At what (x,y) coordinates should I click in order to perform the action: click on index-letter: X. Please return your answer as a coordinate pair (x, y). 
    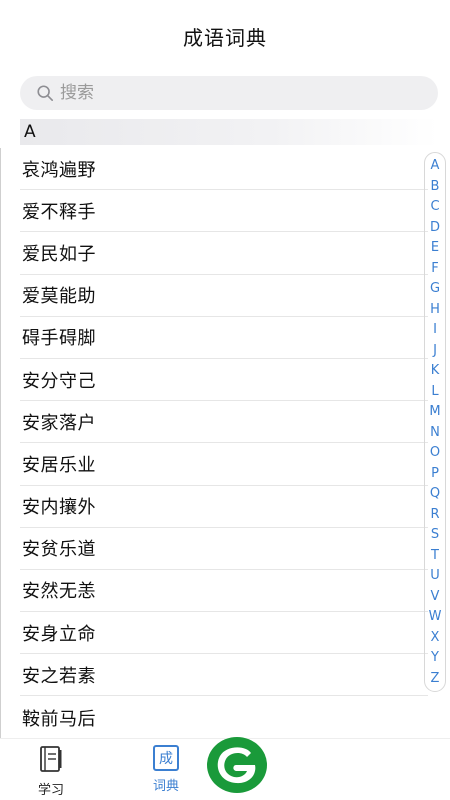
    Looking at the image, I should click on (435, 637).